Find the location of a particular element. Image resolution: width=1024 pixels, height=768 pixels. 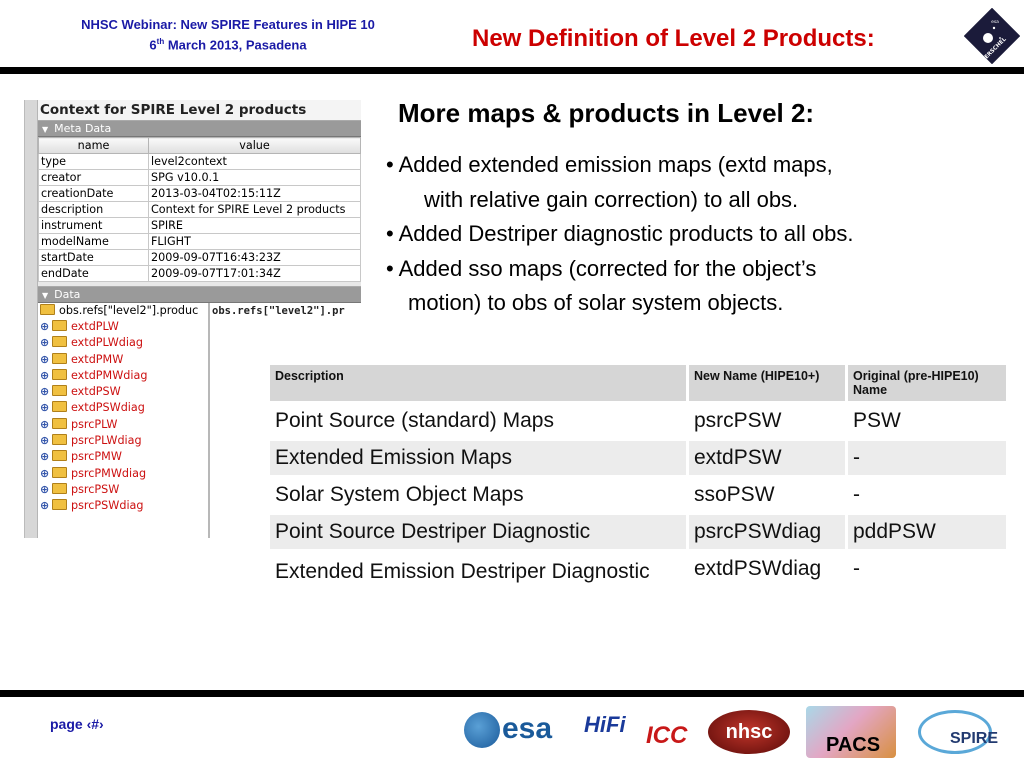

header-original-name: Original (pre-HIPE10) Name is located at coordinates (927, 383).